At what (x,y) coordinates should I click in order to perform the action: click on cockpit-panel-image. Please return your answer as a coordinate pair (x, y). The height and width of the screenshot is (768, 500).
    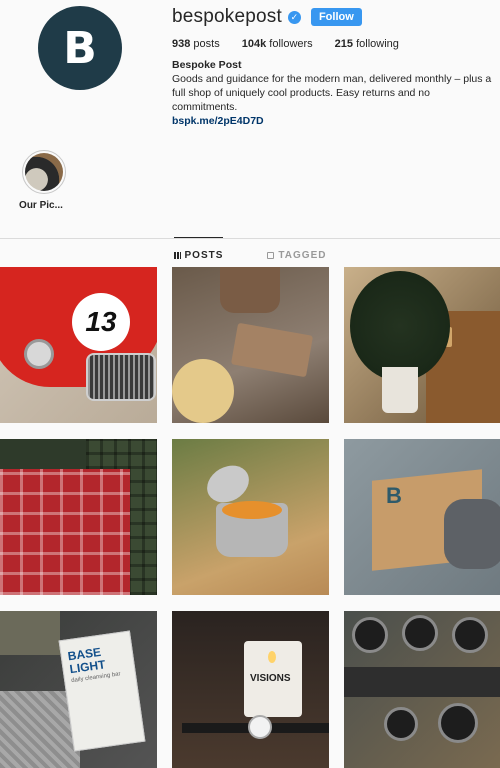
    Looking at the image, I should click on (422, 682).